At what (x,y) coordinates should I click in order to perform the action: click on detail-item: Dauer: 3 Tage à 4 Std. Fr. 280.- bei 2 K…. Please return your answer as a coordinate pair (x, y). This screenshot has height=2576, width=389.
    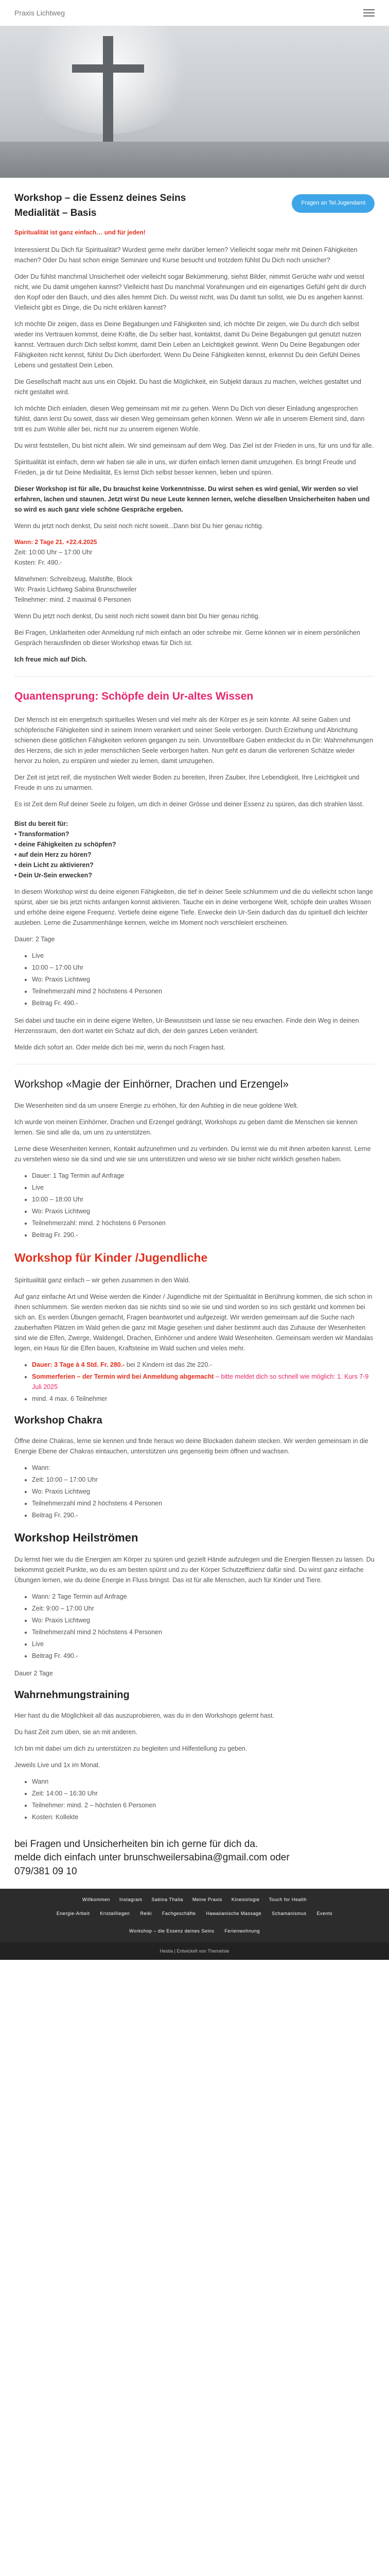
    Looking at the image, I should click on (203, 1365).